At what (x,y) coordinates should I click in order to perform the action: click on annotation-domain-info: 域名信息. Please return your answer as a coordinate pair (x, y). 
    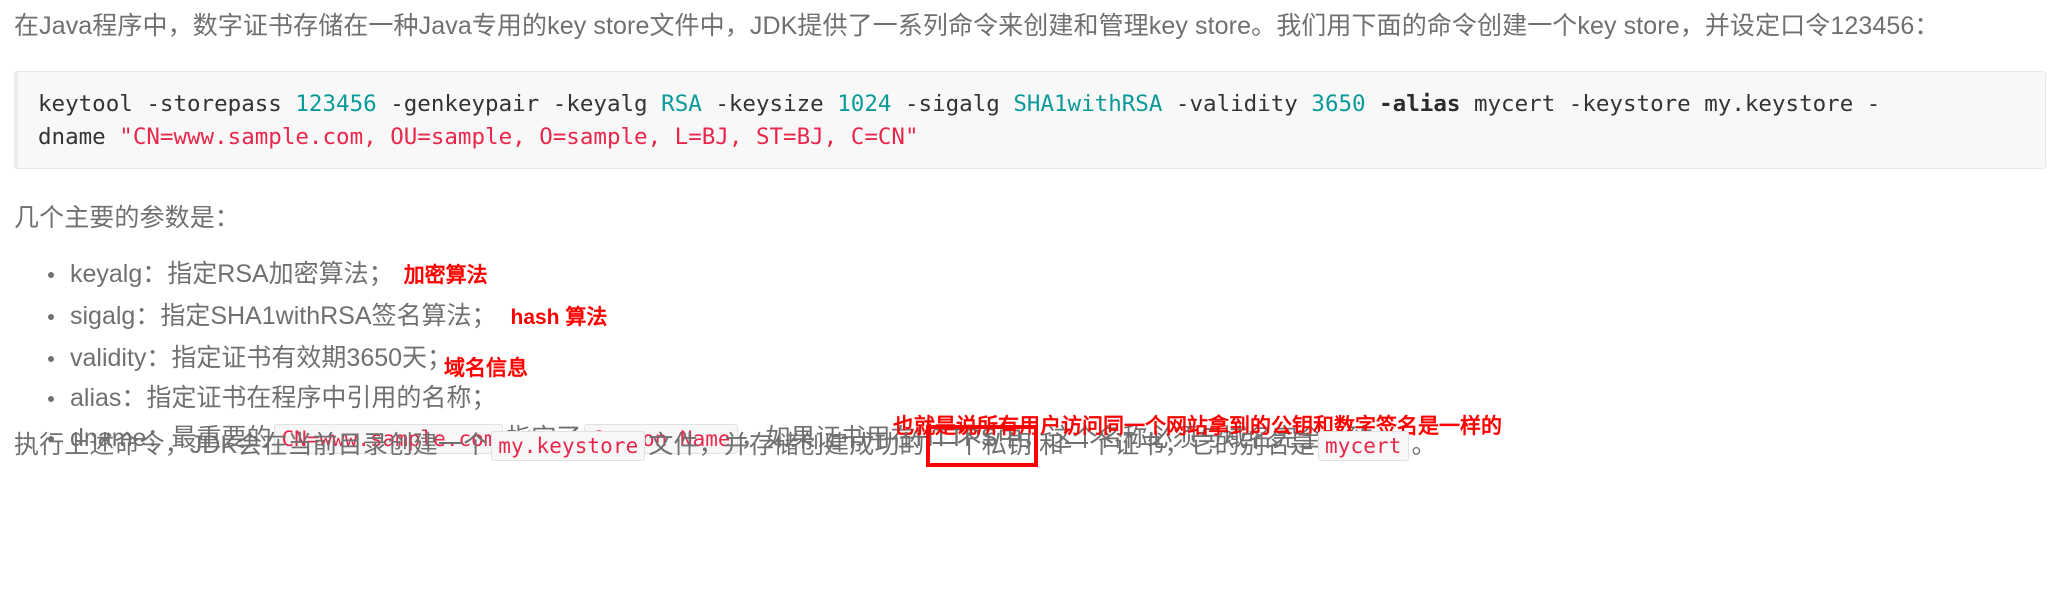
    Looking at the image, I should click on (486, 368).